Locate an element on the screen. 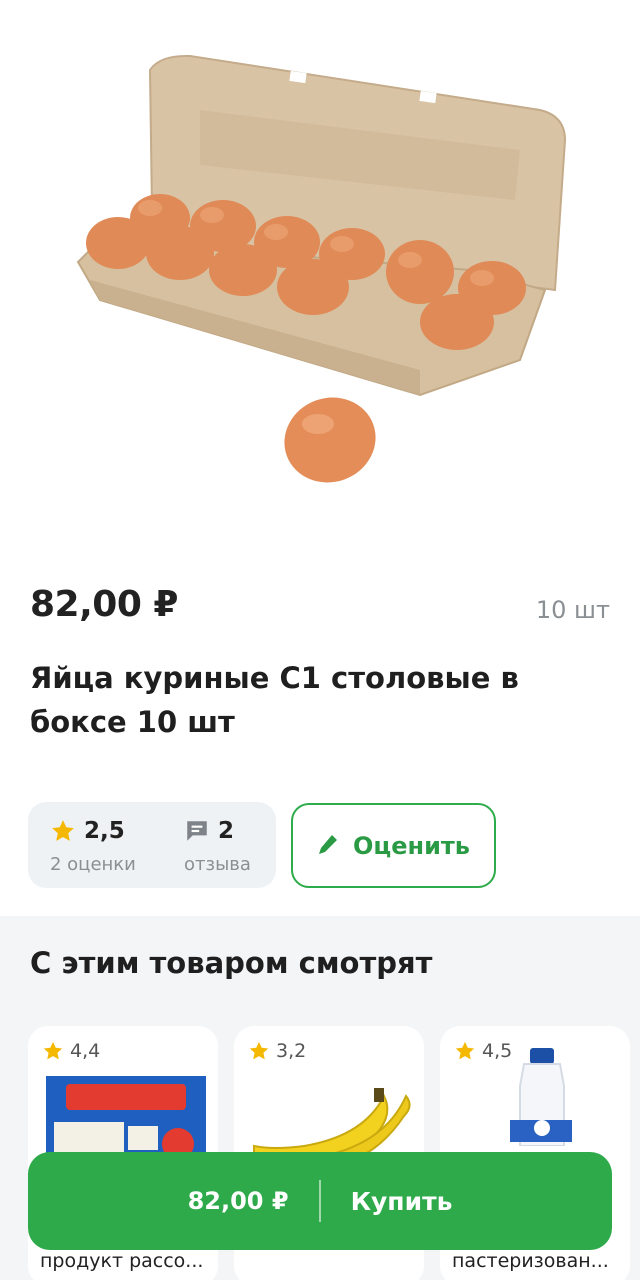  reviews-column: 2 отзыва is located at coordinates (217, 844).